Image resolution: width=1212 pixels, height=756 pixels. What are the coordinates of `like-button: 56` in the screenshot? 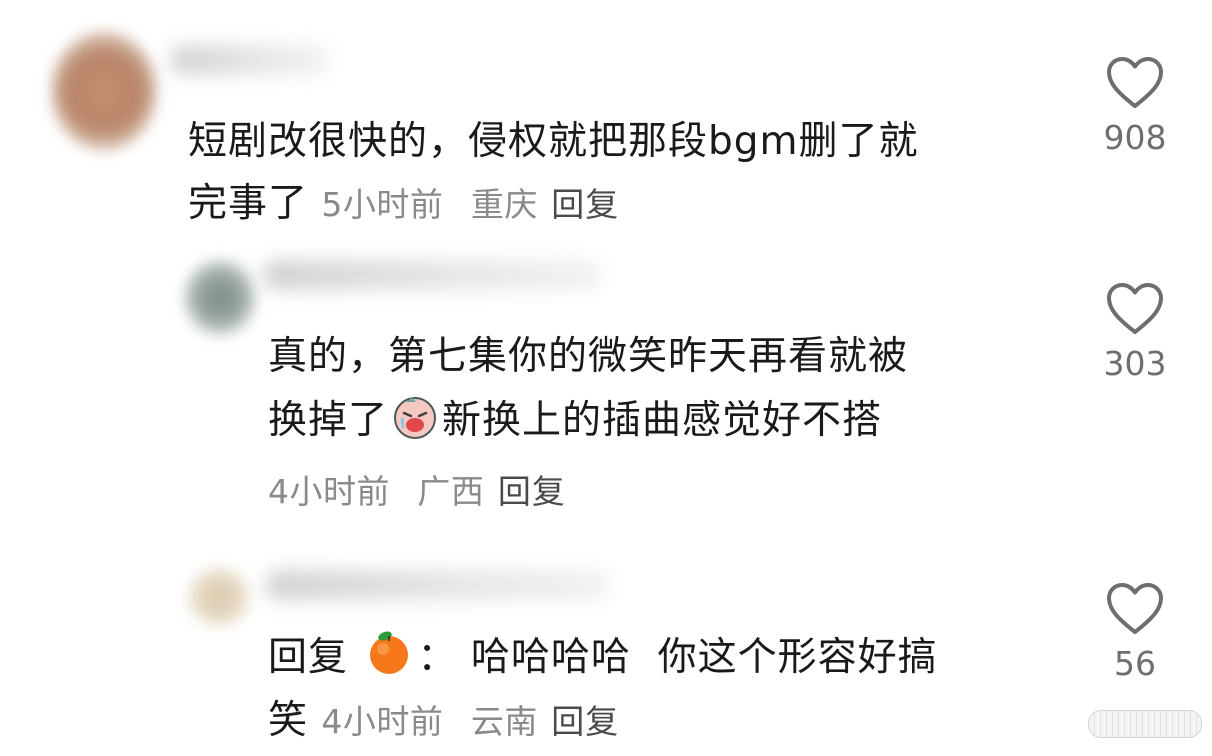 It's located at (1135, 632).